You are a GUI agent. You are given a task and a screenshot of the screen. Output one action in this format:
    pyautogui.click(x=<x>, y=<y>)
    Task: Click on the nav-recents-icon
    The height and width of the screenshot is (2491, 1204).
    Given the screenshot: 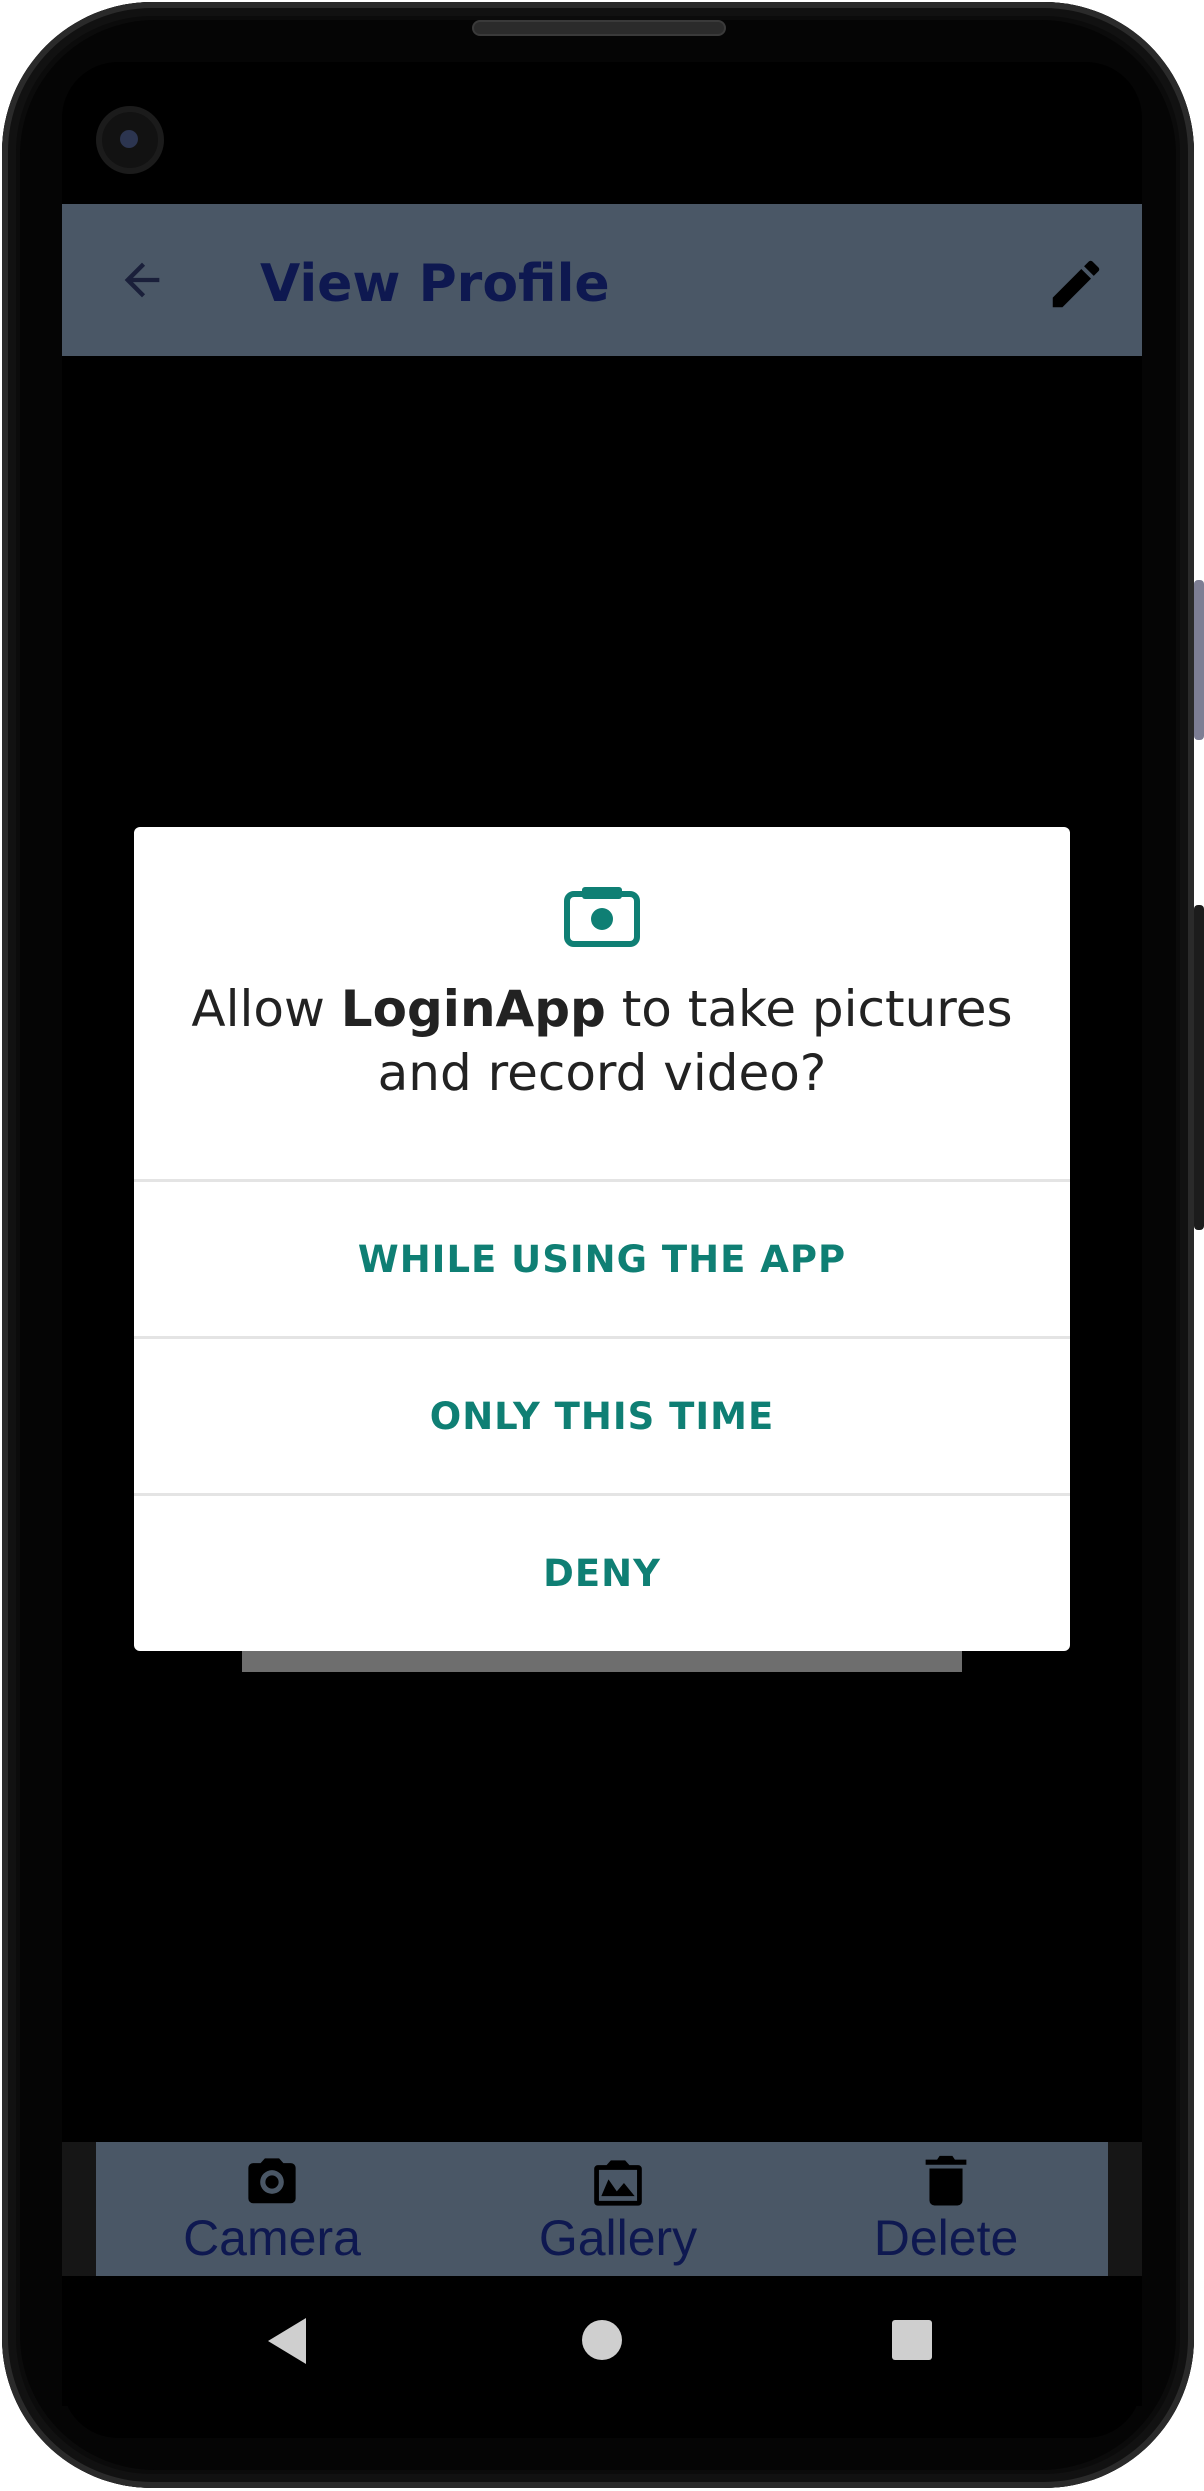 What is the action you would take?
    pyautogui.click(x=912, y=2340)
    